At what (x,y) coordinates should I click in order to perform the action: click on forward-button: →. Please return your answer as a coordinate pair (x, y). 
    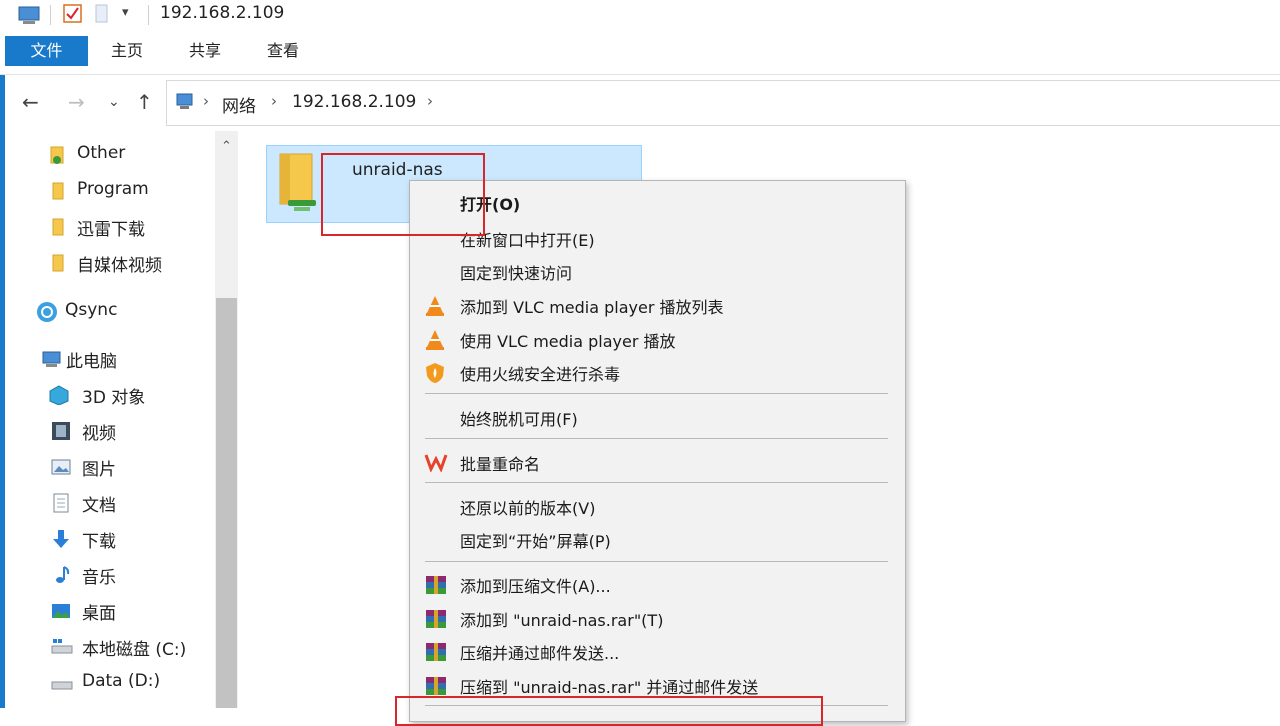
    Looking at the image, I should click on (76, 102).